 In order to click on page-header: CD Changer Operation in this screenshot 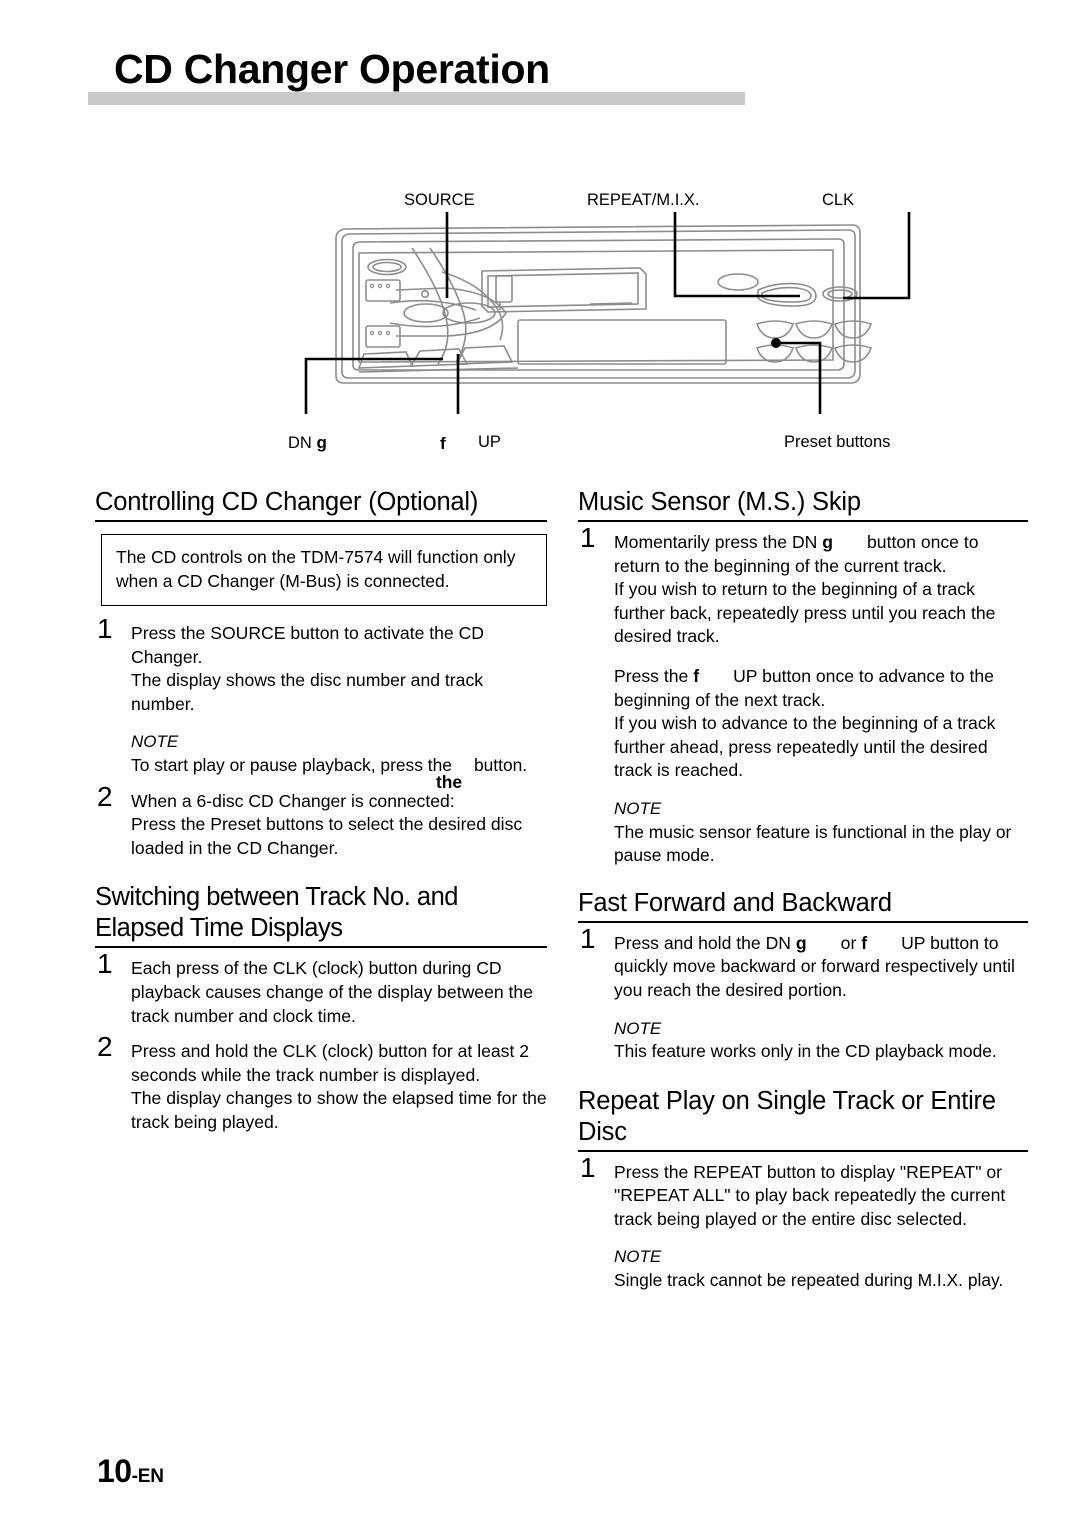, I will do `click(418, 81)`.